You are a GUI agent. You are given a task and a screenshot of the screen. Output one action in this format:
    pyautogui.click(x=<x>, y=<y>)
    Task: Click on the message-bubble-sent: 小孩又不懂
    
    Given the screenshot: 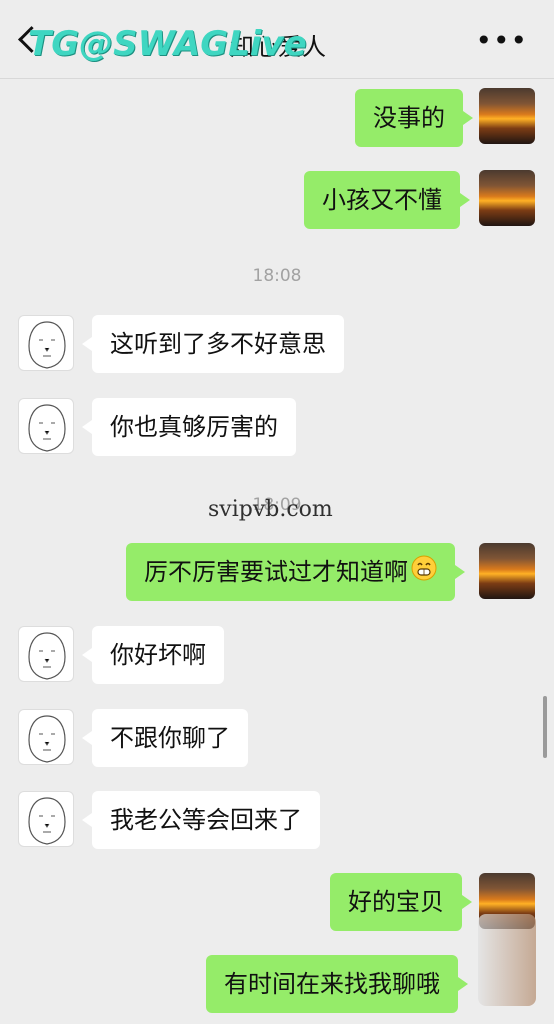 What is the action you would take?
    pyautogui.click(x=387, y=200)
    